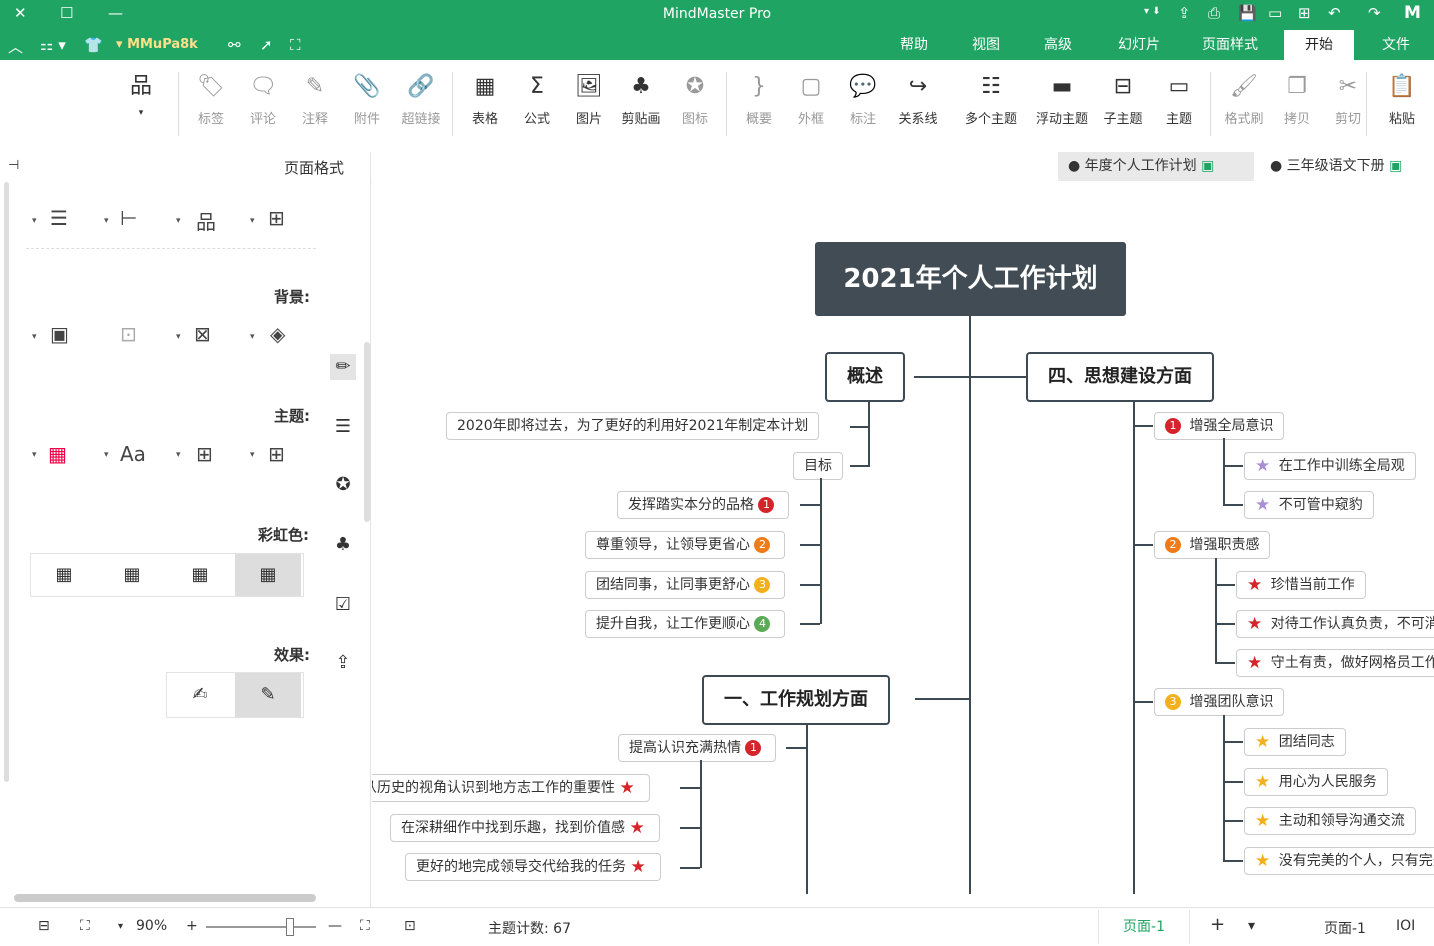  I want to click on planning-item-1: 提高认识充满热情 1, so click(697, 748).